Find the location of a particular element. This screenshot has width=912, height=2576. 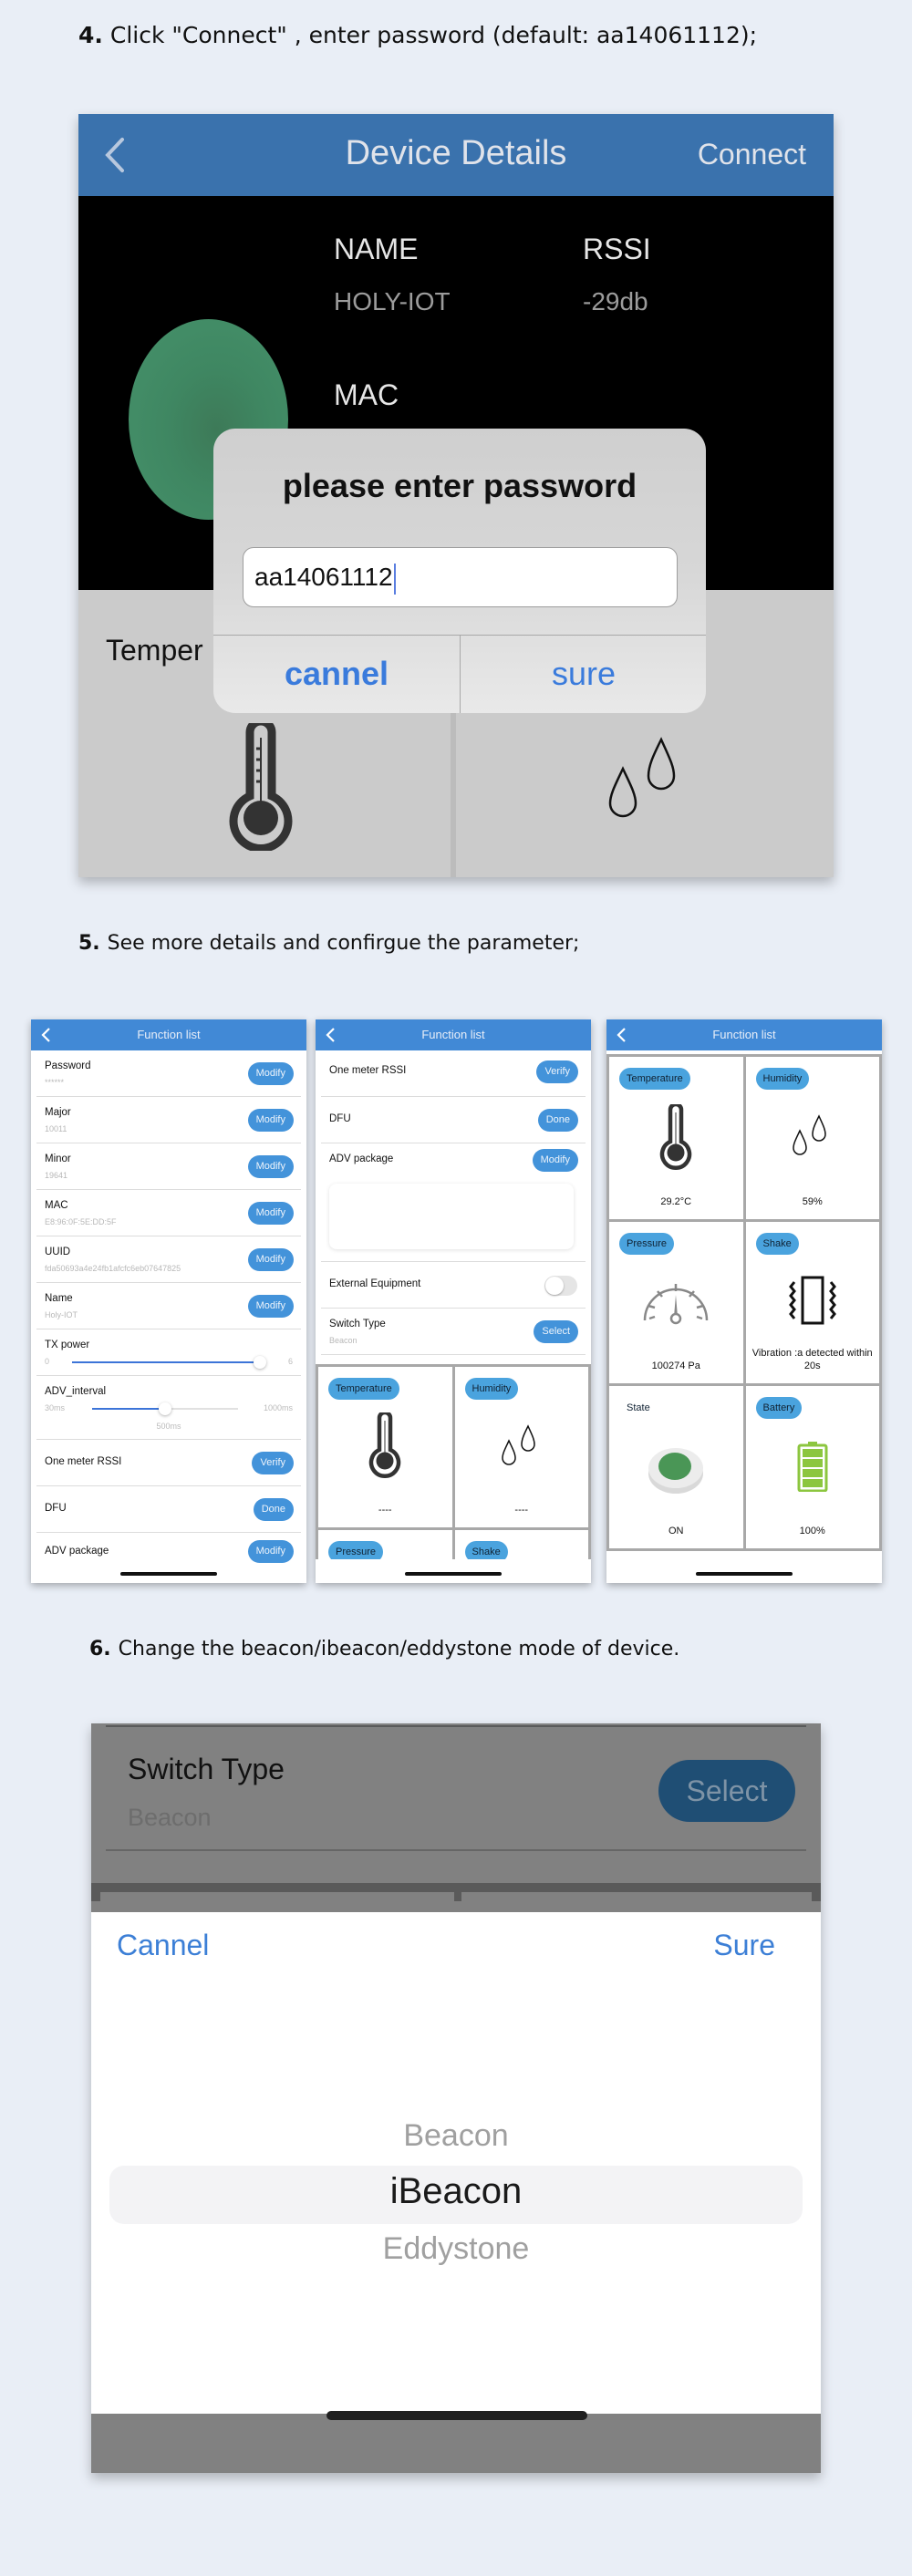

picker-option: Eddystone is located at coordinates (456, 2249).